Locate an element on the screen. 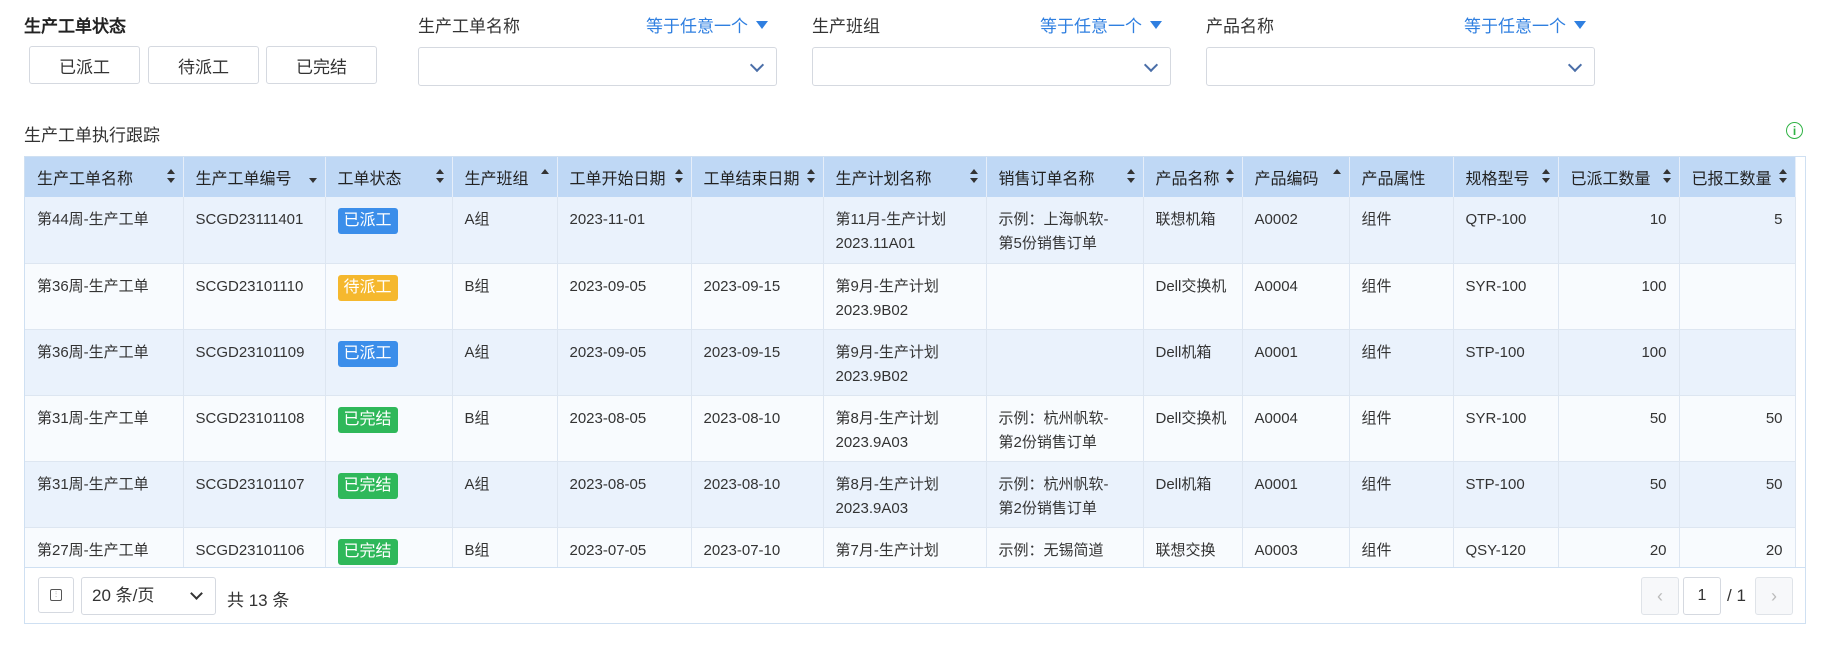 The width and height of the screenshot is (1825, 655). col-product-attr-cell: 组件 is located at coordinates (1401, 230).